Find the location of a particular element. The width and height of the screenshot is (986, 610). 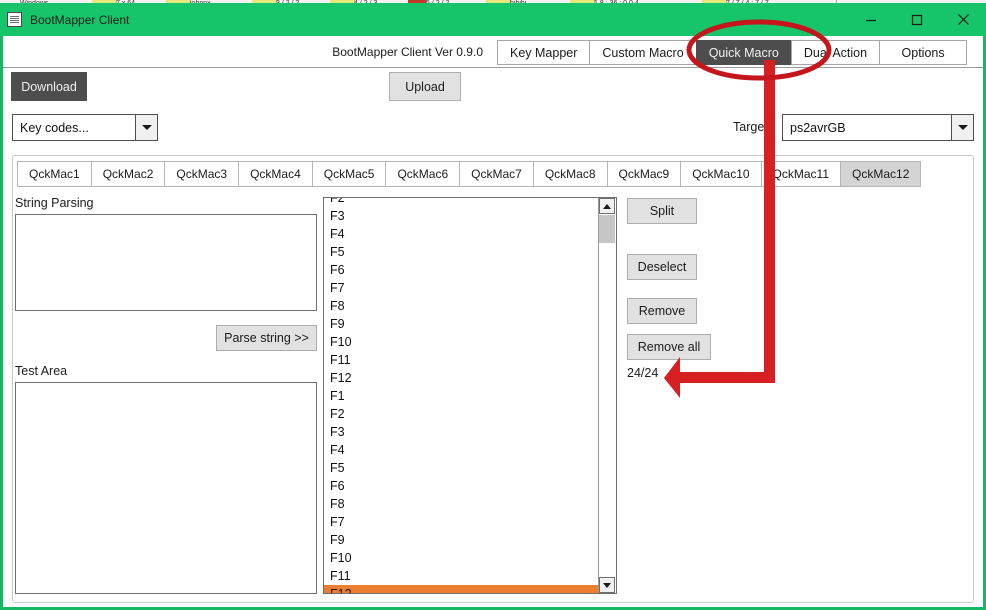

macro-count-label: 24/24 is located at coordinates (643, 373).